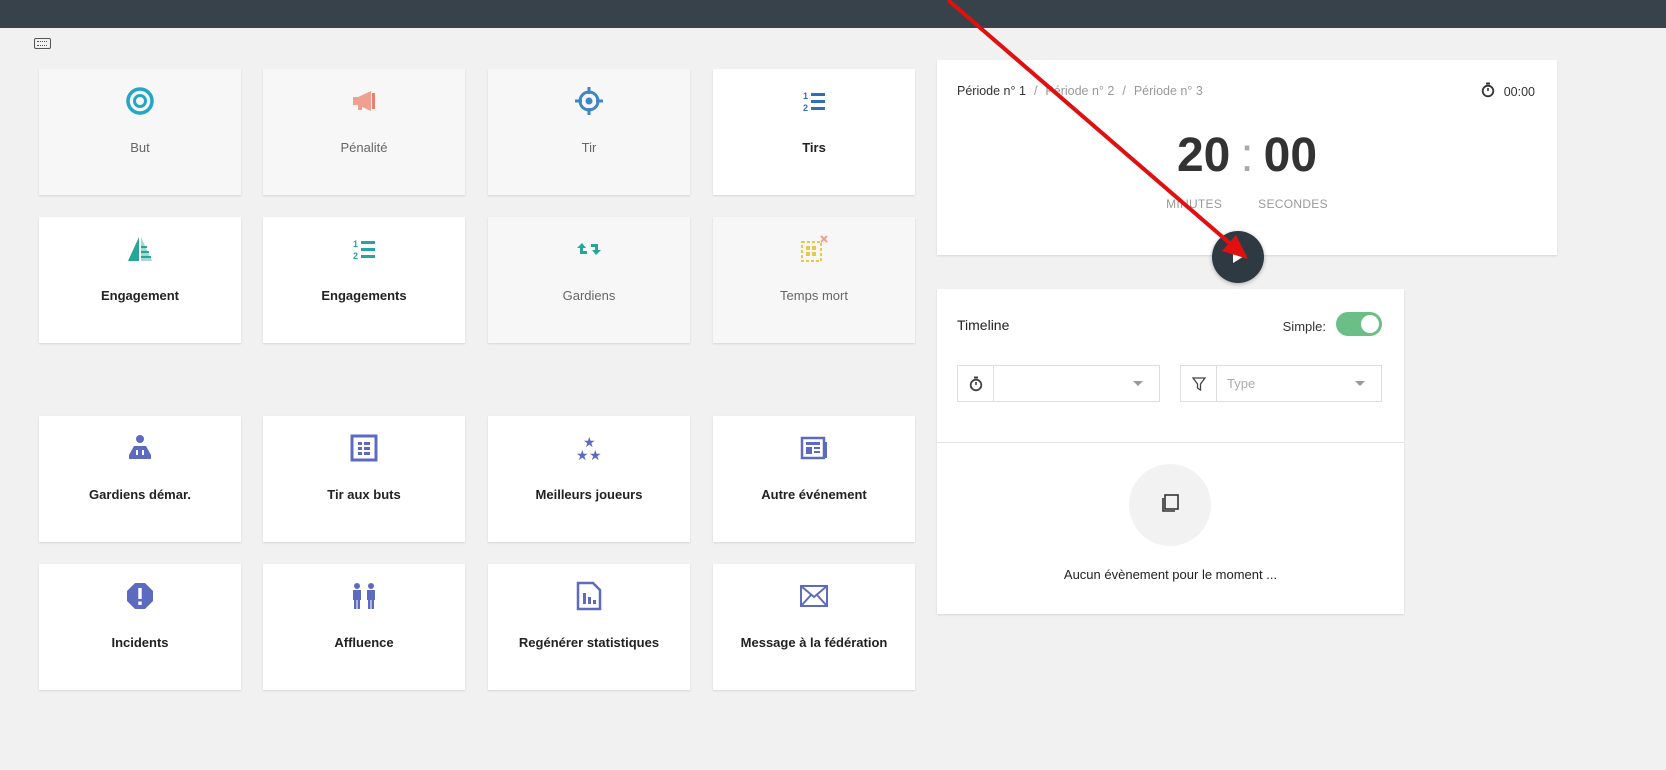 The image size is (1666, 770). I want to click on tile-label: Tir, so click(589, 147).